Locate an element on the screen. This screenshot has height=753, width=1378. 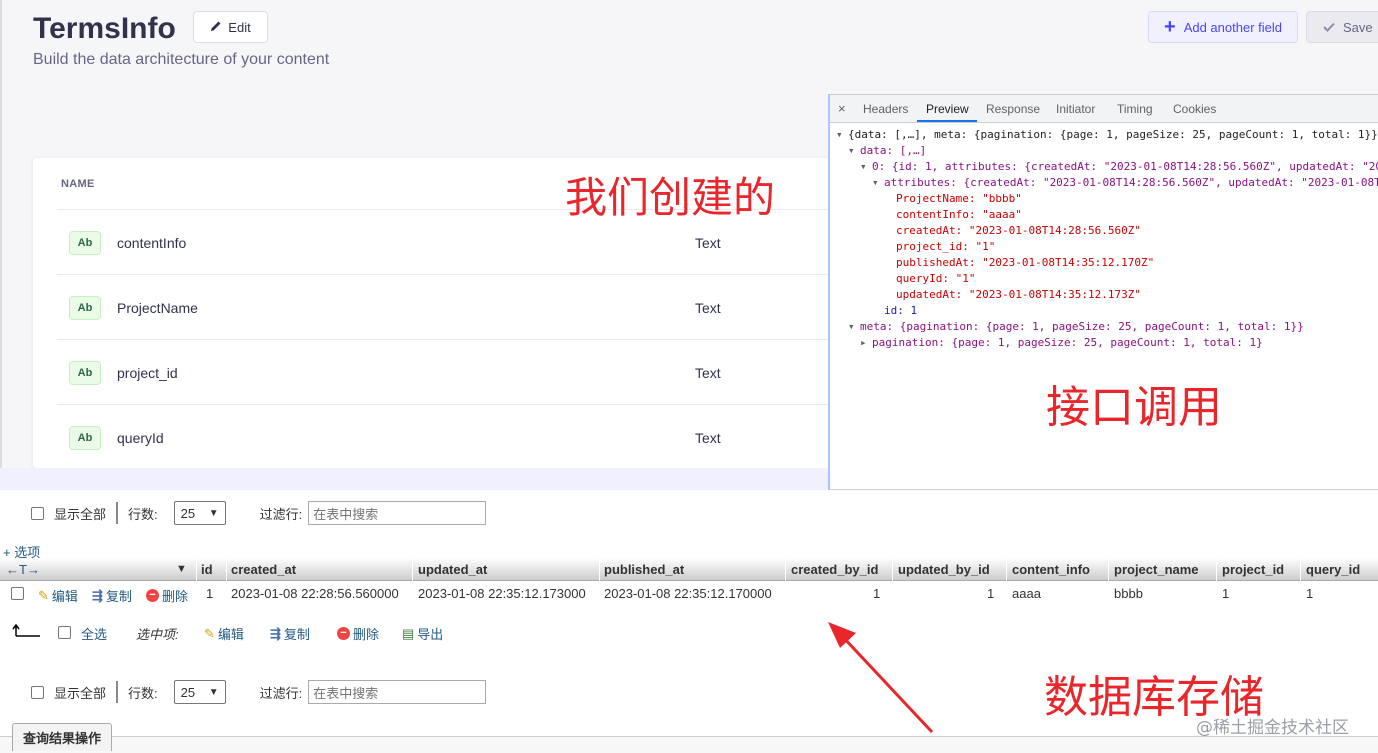
annotation-api-call: 接口调用 is located at coordinates (1134, 407).